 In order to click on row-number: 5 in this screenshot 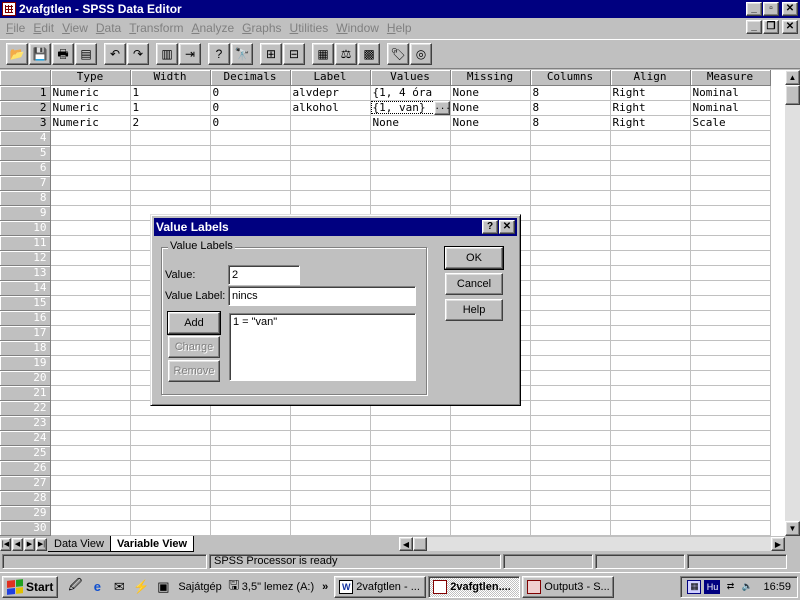, I will do `click(25, 153)`.